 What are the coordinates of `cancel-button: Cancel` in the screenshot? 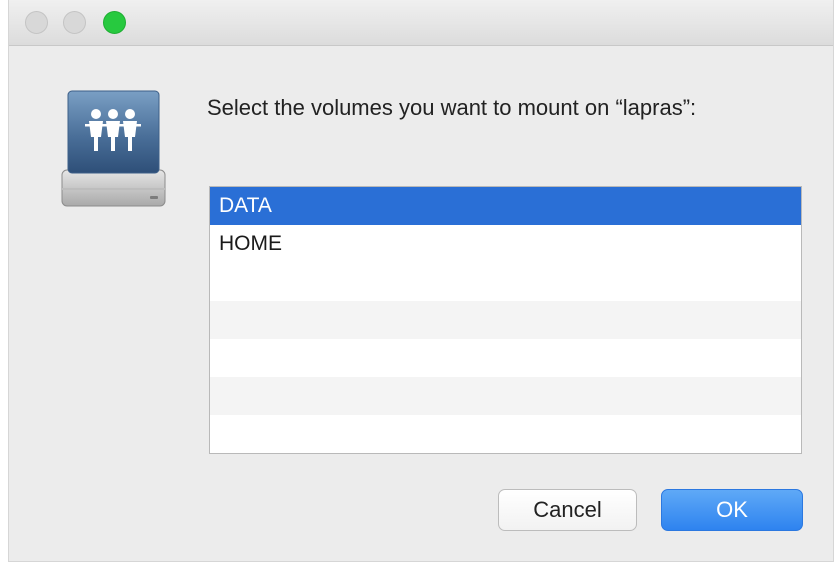 It's located at (567, 510).